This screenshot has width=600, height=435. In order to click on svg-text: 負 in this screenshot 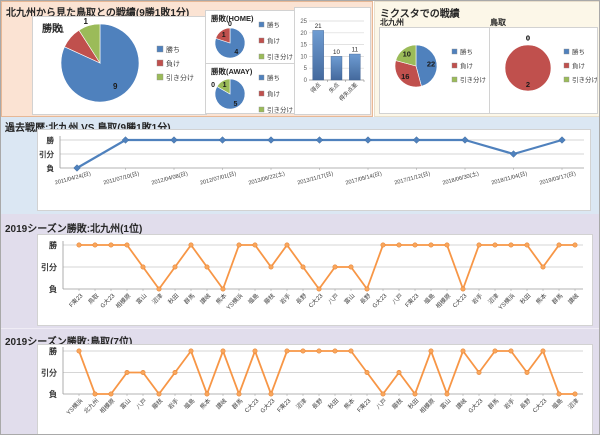, I will do `click(53, 394)`.